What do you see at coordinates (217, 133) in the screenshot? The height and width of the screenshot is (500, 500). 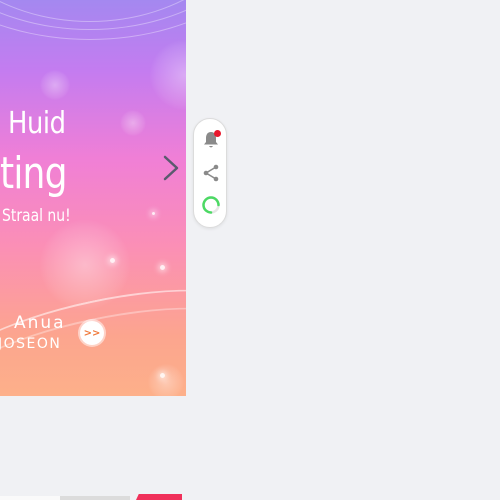 I see `notification-badge` at bounding box center [217, 133].